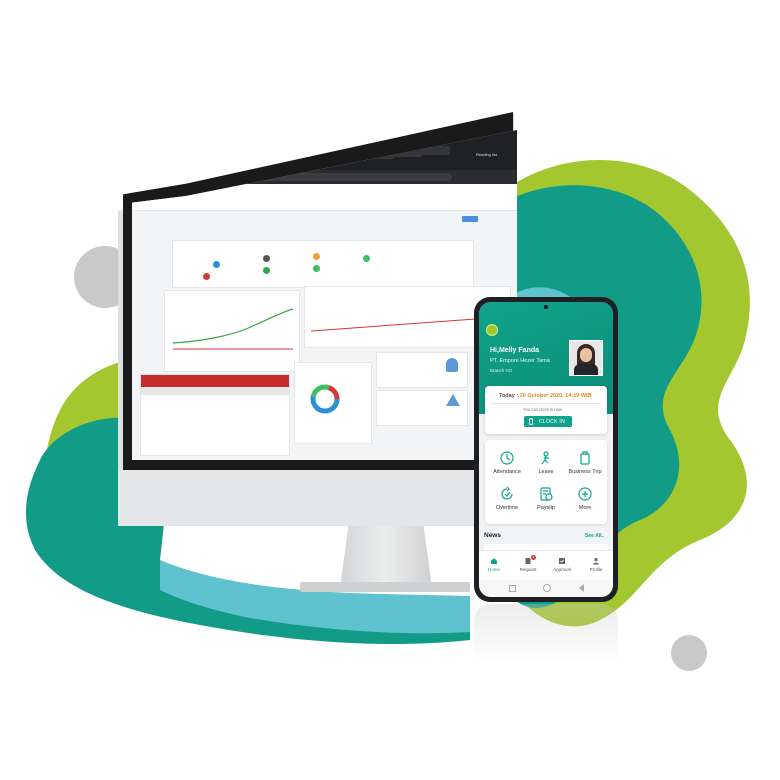  I want to click on date-divider, so click(546, 403).